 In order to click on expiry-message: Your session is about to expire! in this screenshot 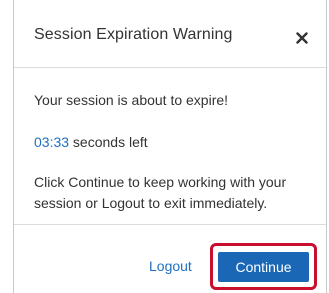, I will do `click(131, 100)`.